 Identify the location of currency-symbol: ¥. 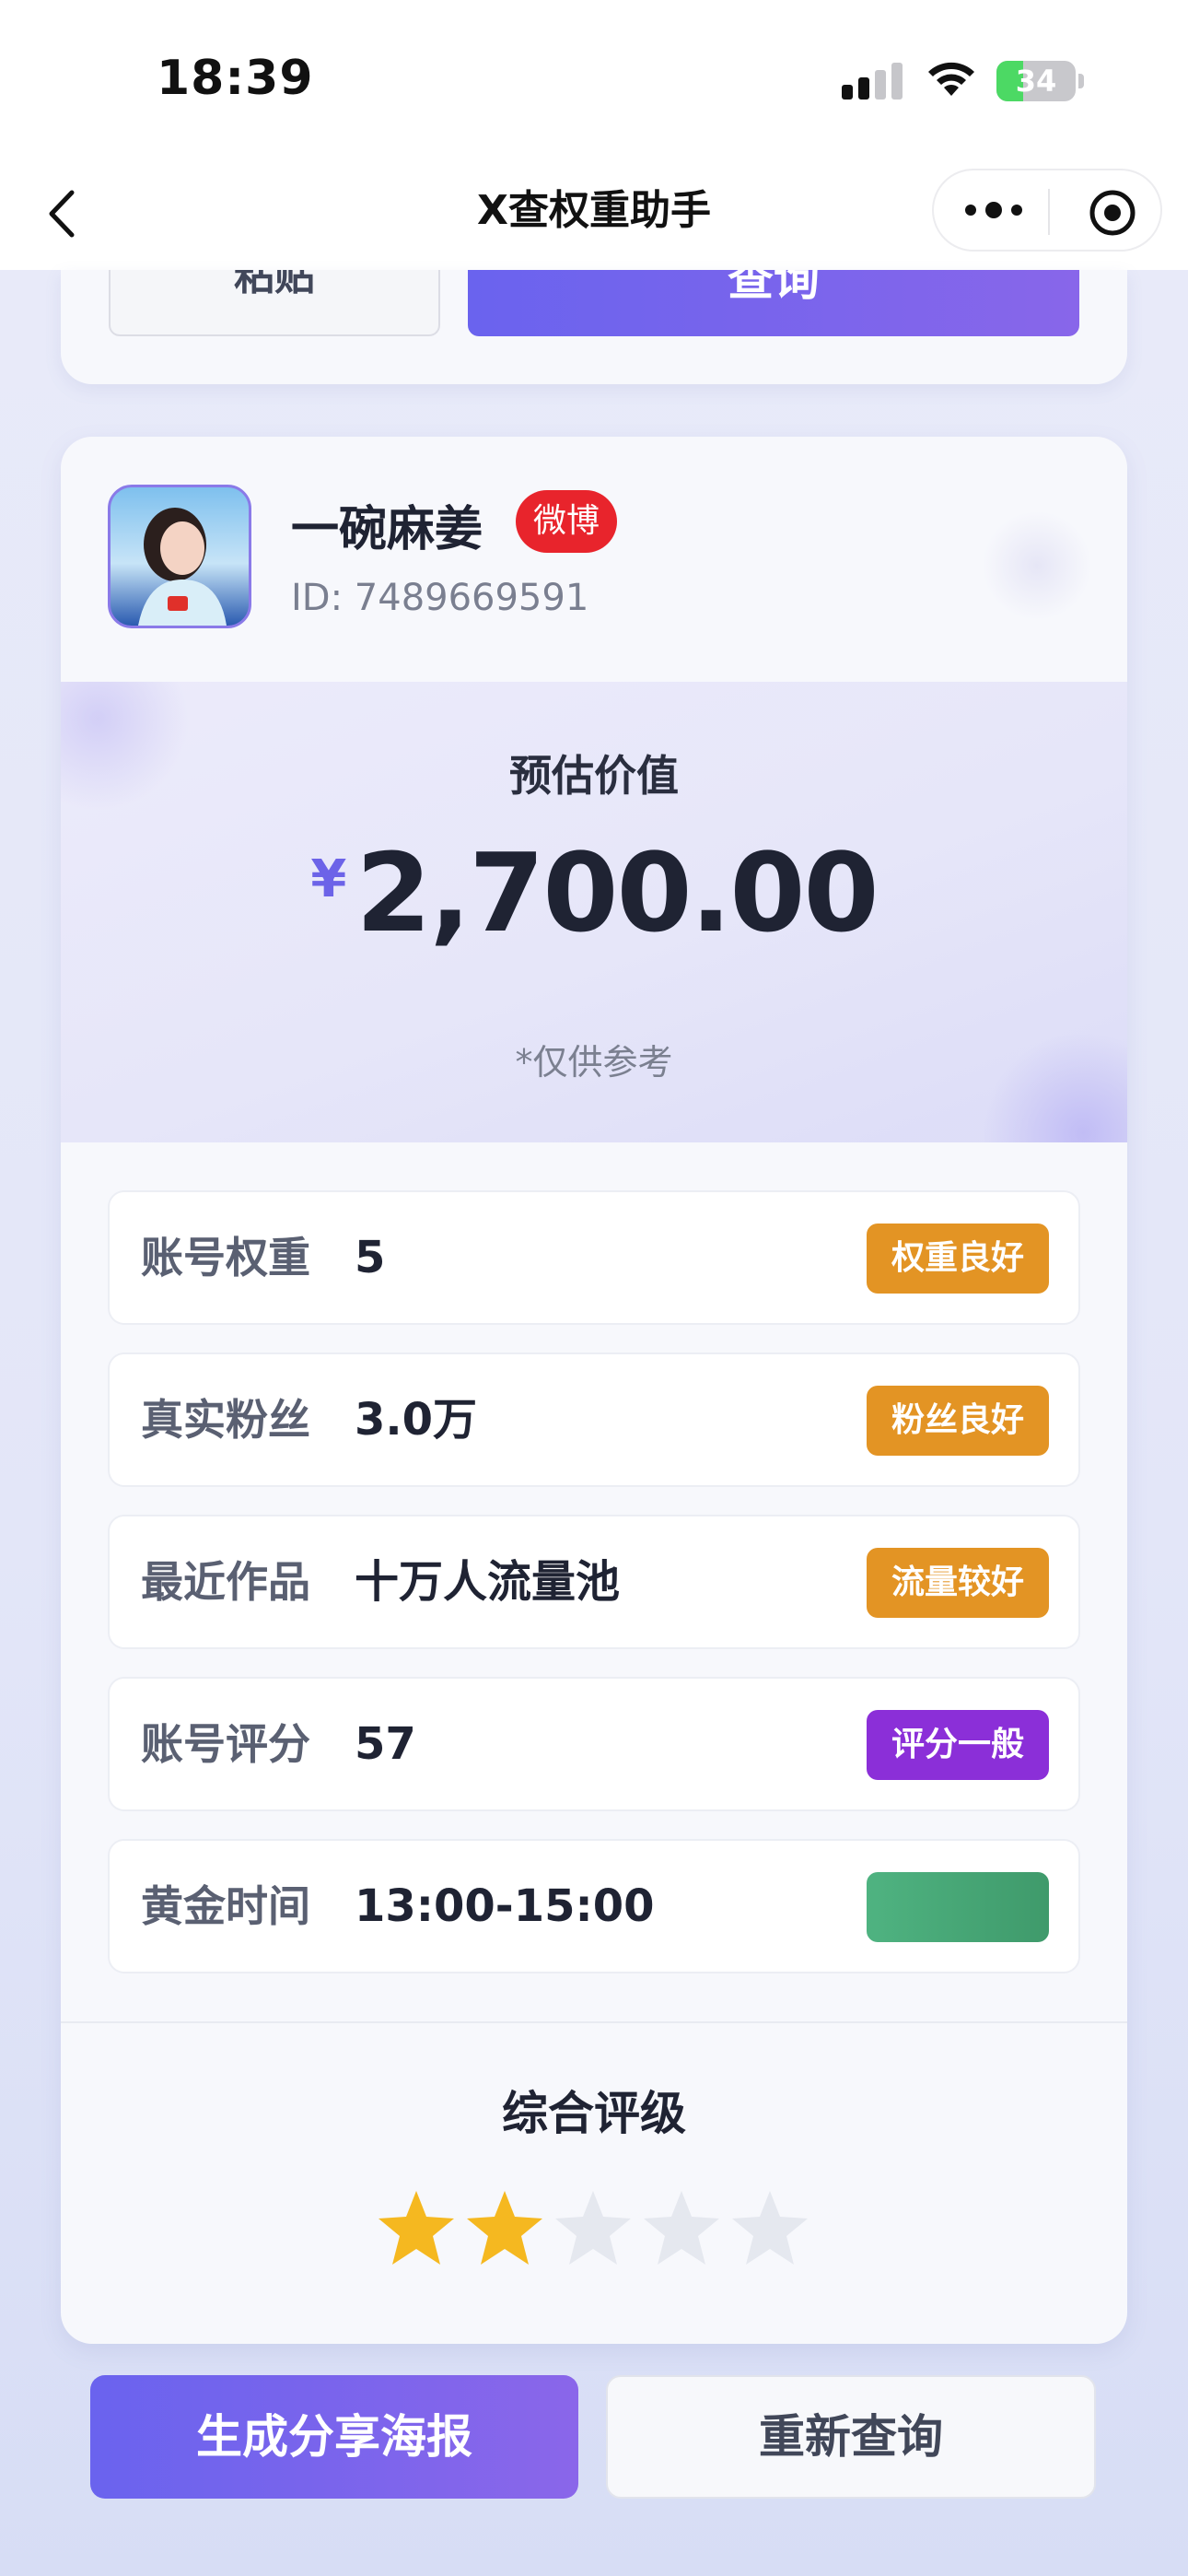
(328, 879).